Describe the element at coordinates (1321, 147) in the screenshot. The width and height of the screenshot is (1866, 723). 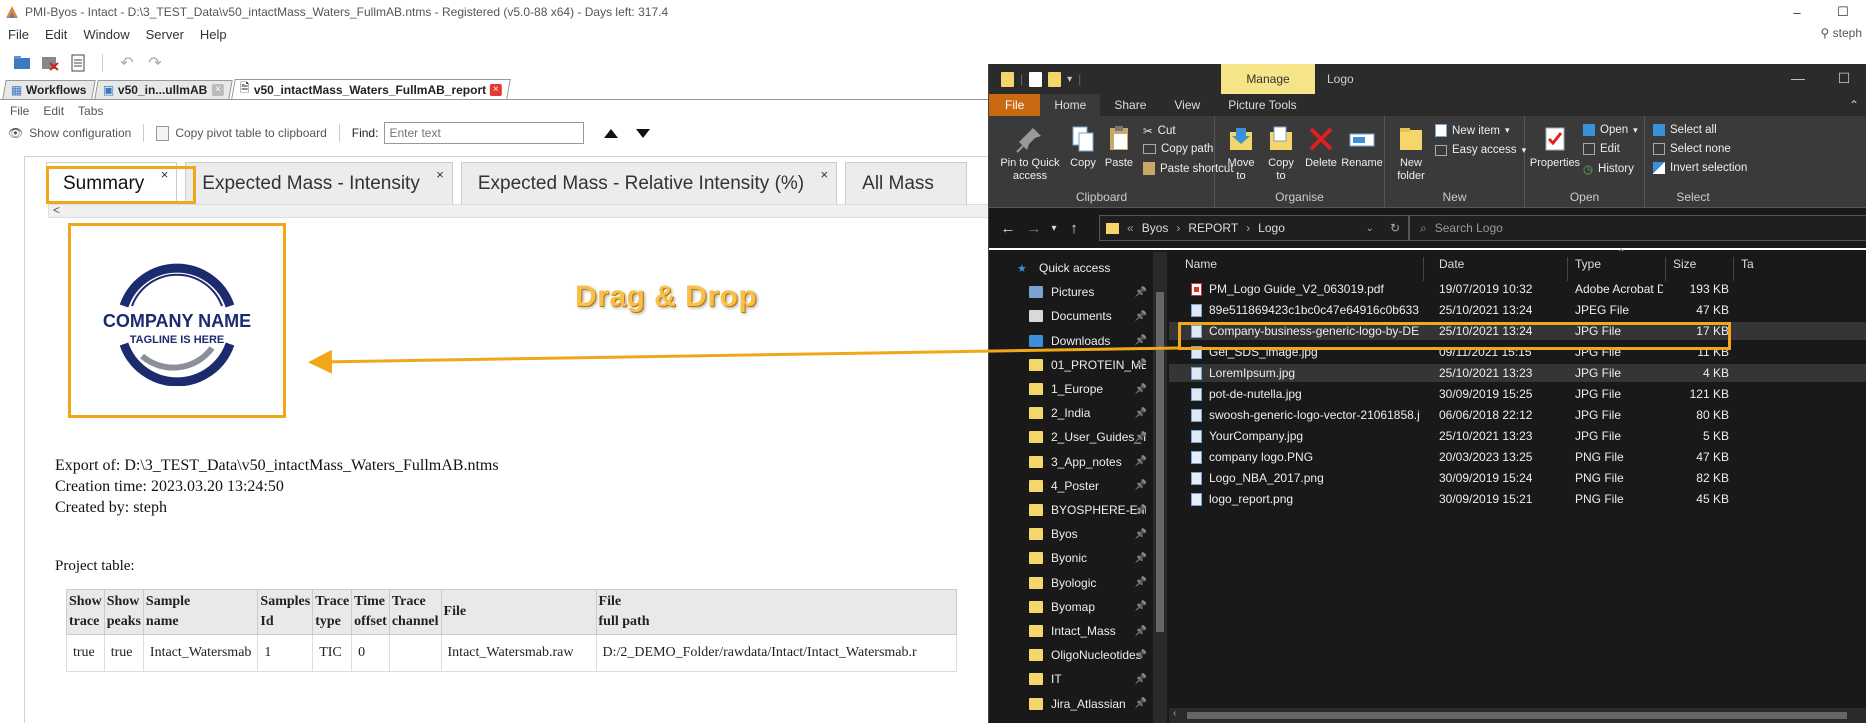
I see `delete-button: Delete` at that location.